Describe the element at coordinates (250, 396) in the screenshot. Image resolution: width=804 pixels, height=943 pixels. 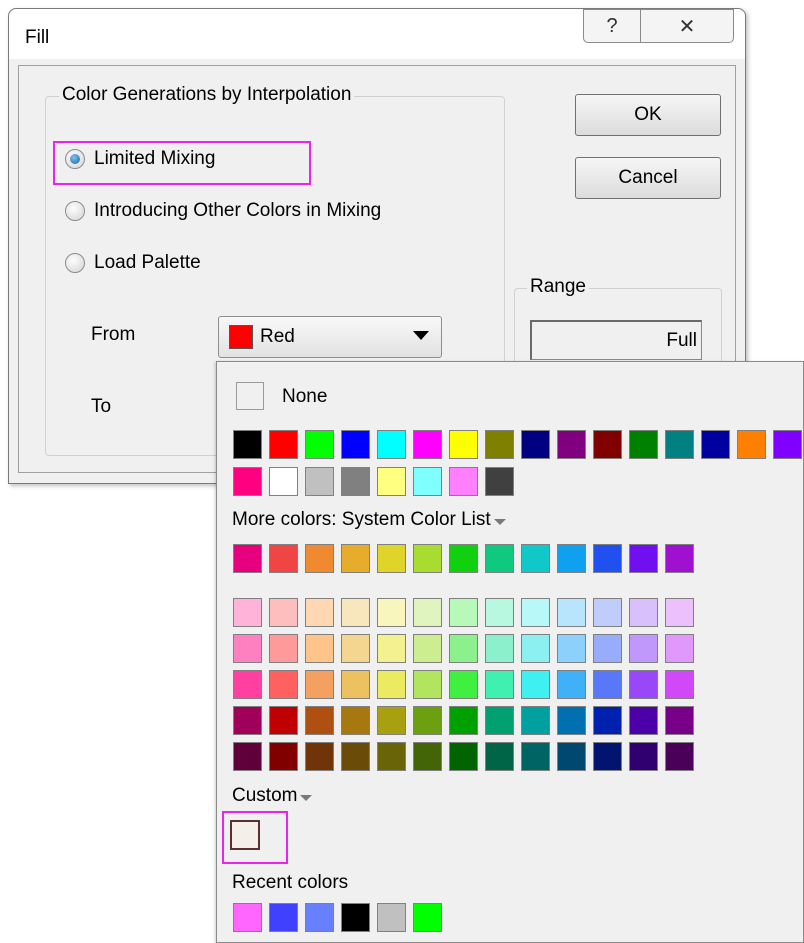
I see `none-color-swatch` at that location.